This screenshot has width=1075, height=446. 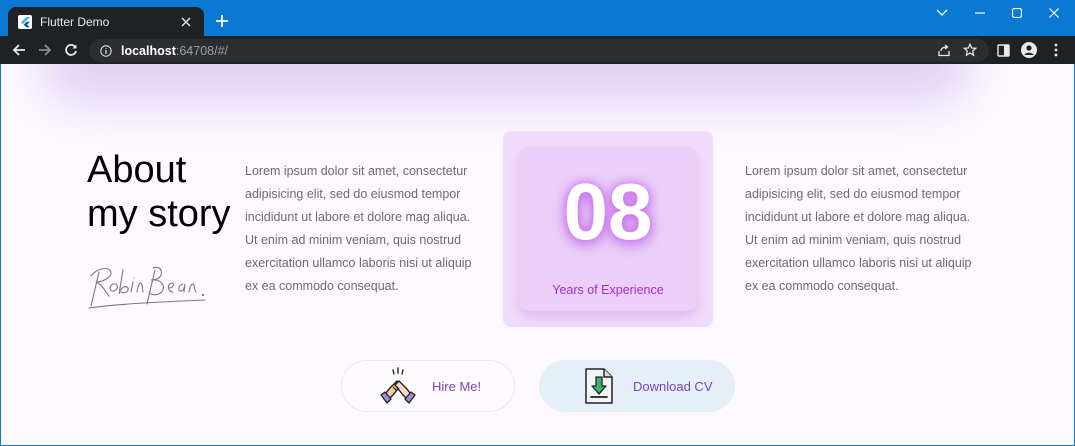 What do you see at coordinates (106, 51) in the screenshot?
I see `info-icon` at bounding box center [106, 51].